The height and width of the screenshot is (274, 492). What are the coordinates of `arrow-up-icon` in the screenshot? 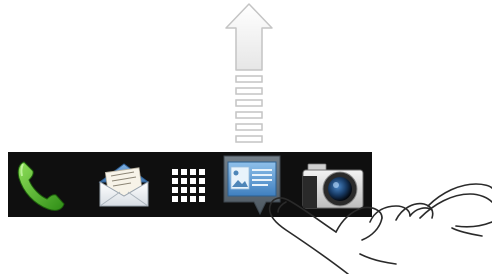 It's located at (249, 73).